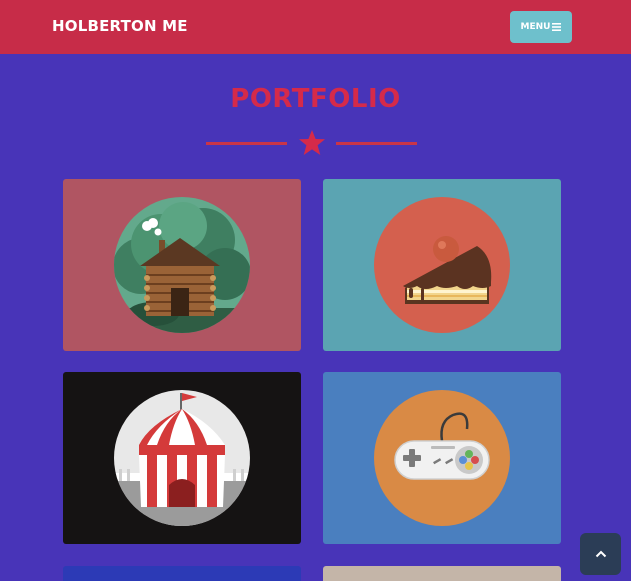 This screenshot has width=631, height=581. I want to click on portfolio-item-circus, so click(182, 458).